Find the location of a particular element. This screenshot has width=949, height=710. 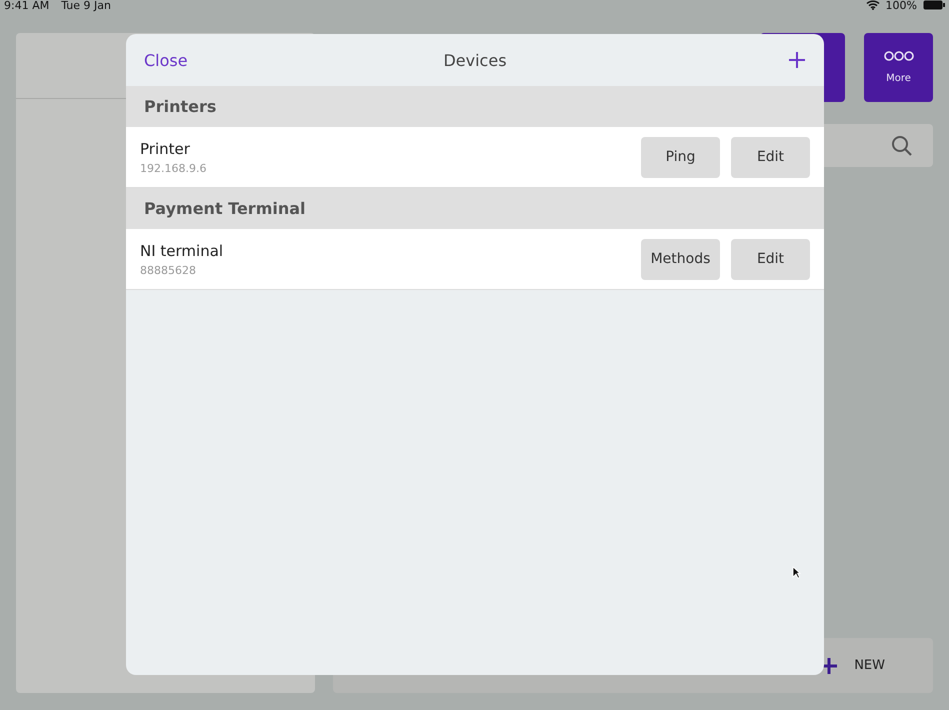

device-detail: 88885628 is located at coordinates (168, 270).